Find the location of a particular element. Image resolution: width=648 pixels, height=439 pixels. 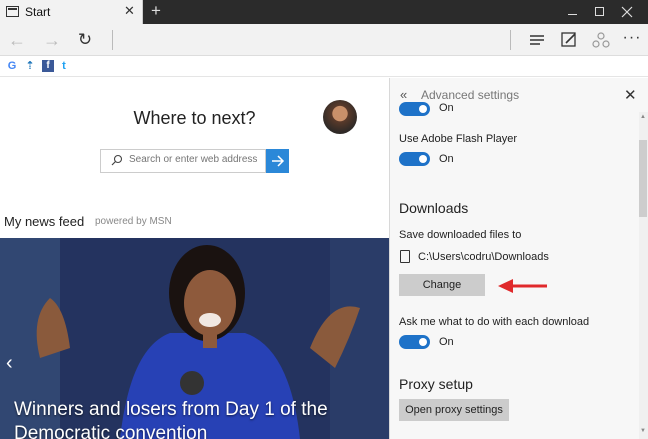

maximize-icon is located at coordinates (599, 11).